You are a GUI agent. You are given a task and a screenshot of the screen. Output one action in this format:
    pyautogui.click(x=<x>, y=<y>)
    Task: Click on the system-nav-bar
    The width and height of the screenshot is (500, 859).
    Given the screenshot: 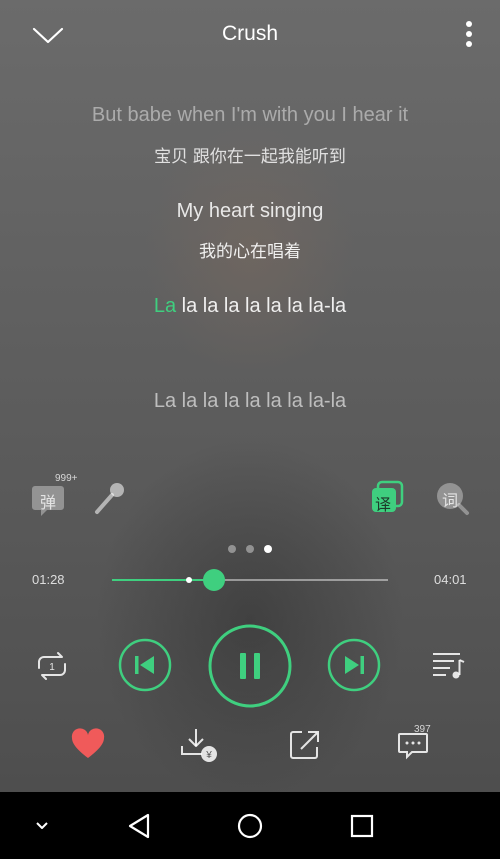 What is the action you would take?
    pyautogui.click(x=250, y=825)
    